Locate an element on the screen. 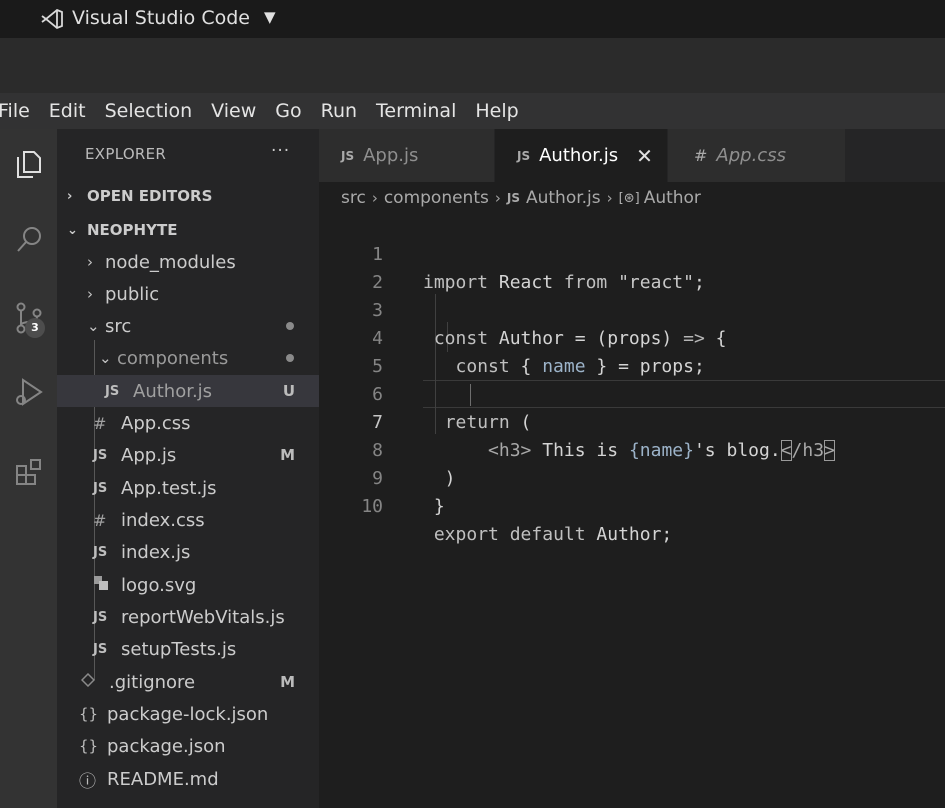 The height and width of the screenshot is (808, 945). open-editors-section: › OPEN EDITORS is located at coordinates (188, 196).